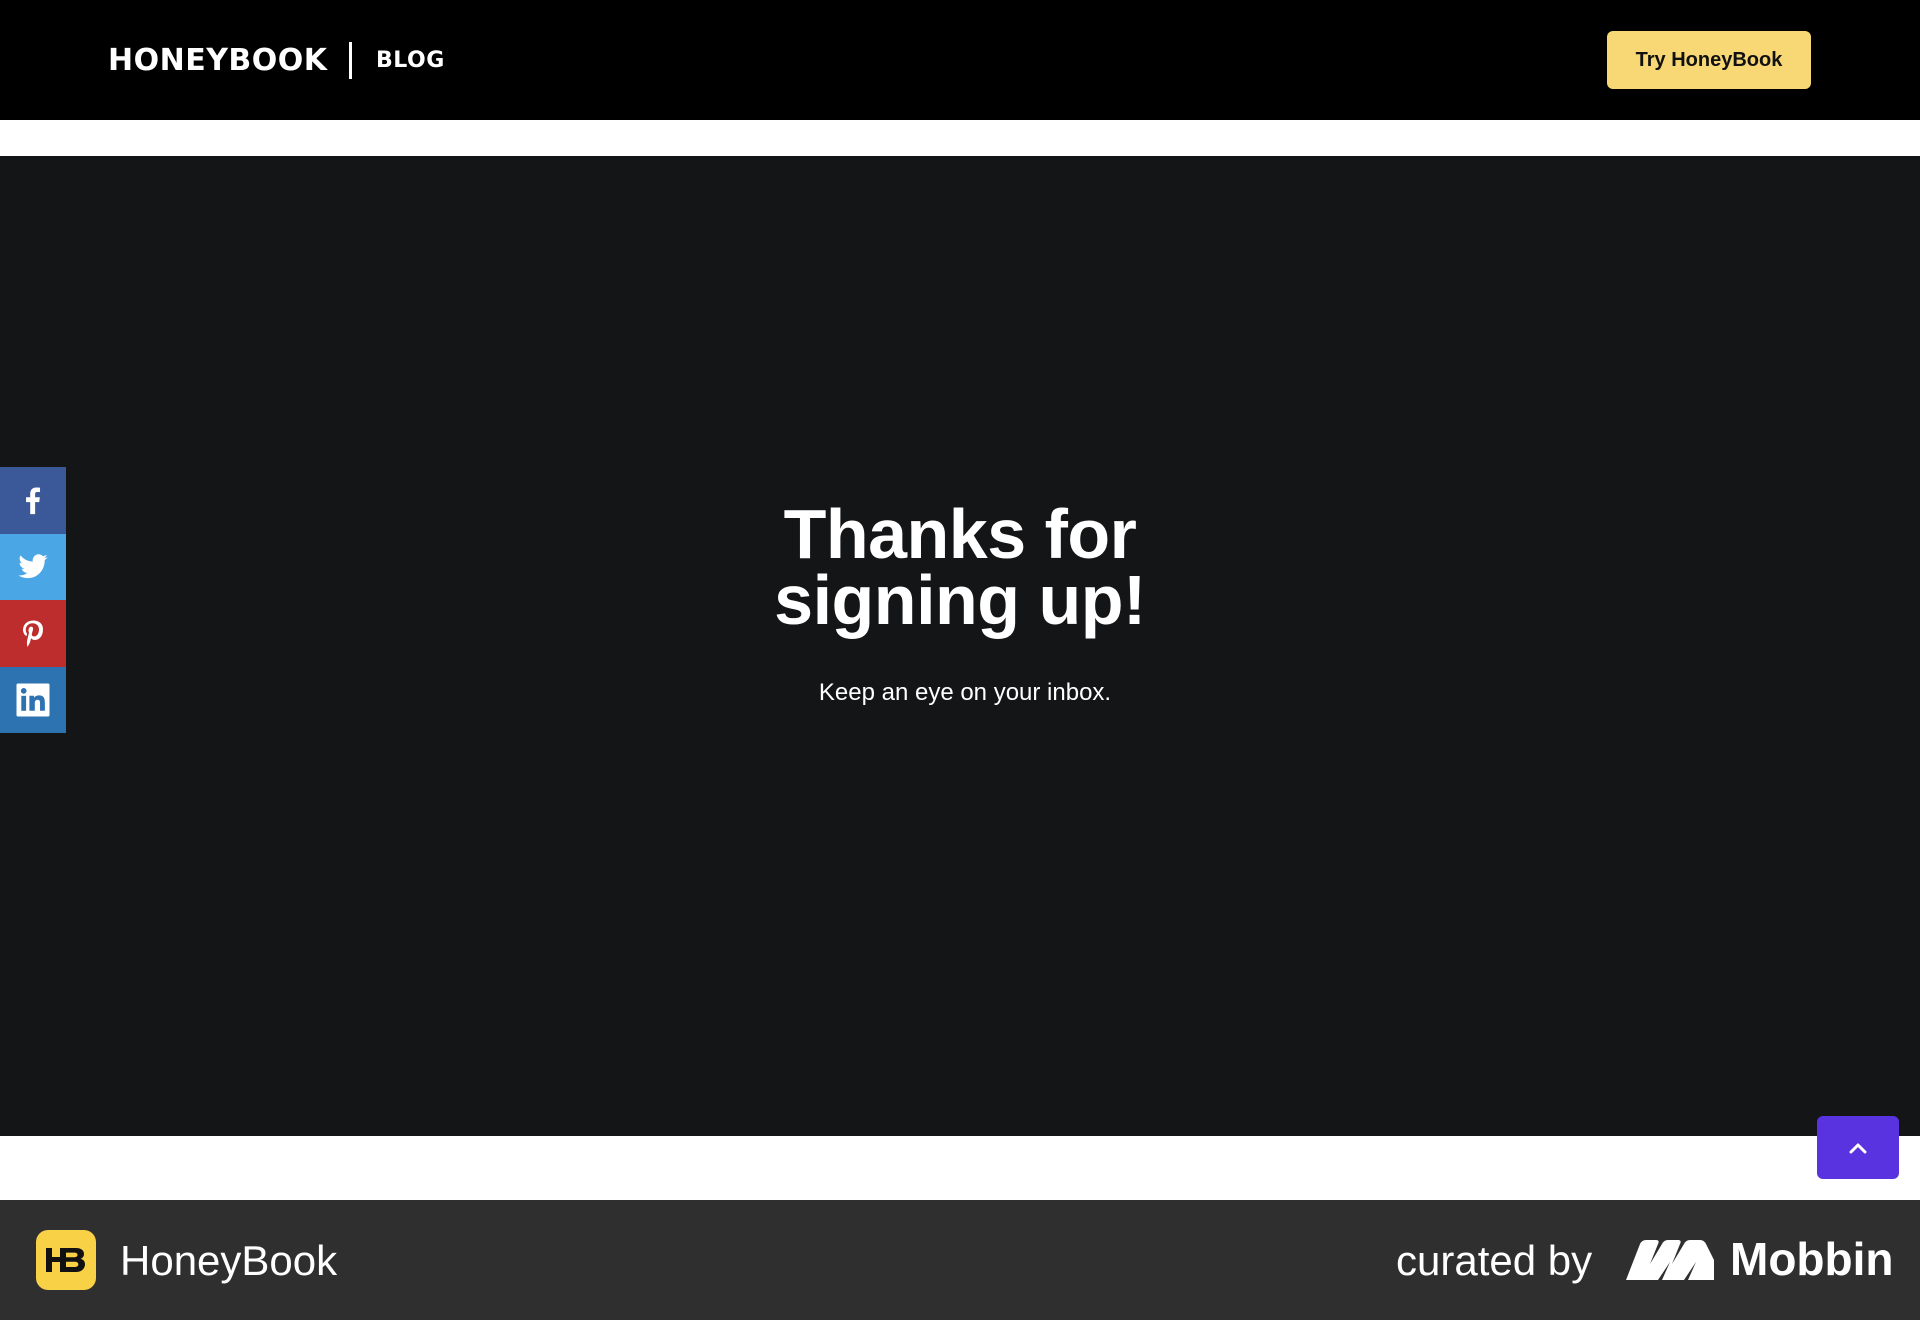  I want to click on app-name: HoneyBook, so click(229, 1260).